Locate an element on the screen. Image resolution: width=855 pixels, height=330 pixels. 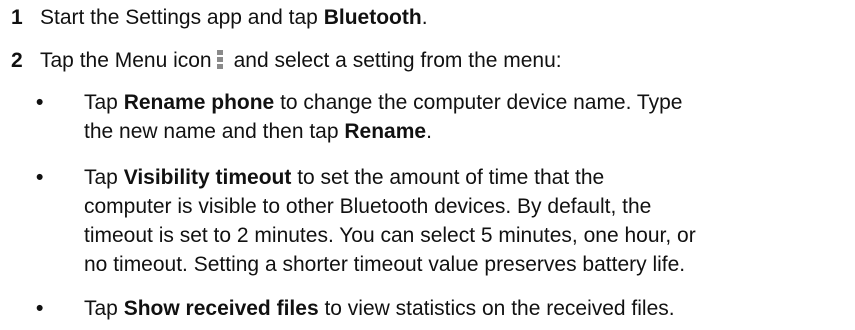
text-run: the new name and then tap is located at coordinates (214, 131).